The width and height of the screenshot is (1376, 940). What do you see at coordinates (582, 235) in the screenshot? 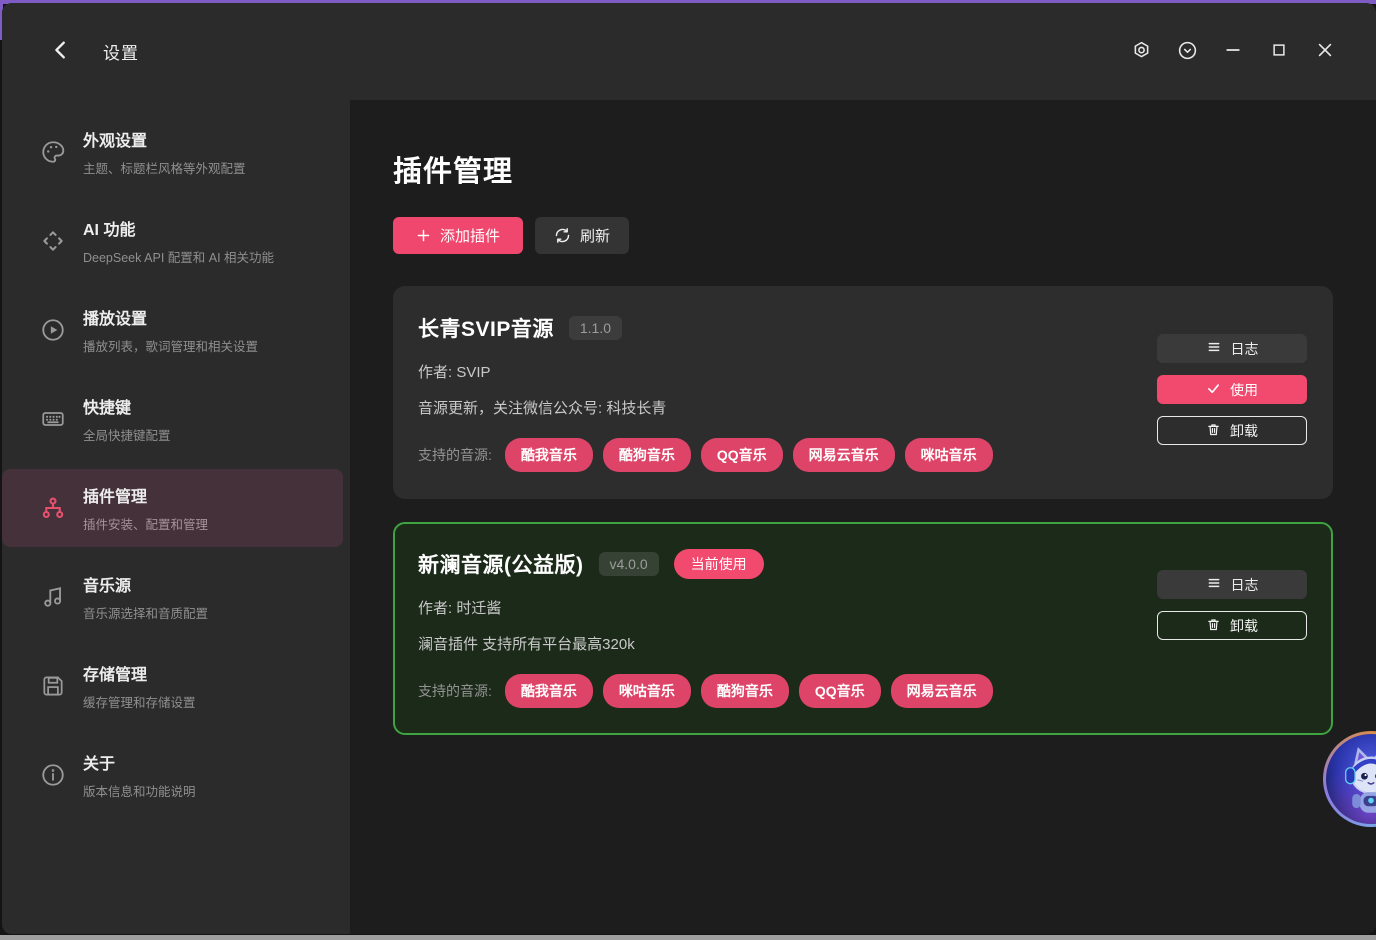
I see `refresh-button: 刷新` at bounding box center [582, 235].